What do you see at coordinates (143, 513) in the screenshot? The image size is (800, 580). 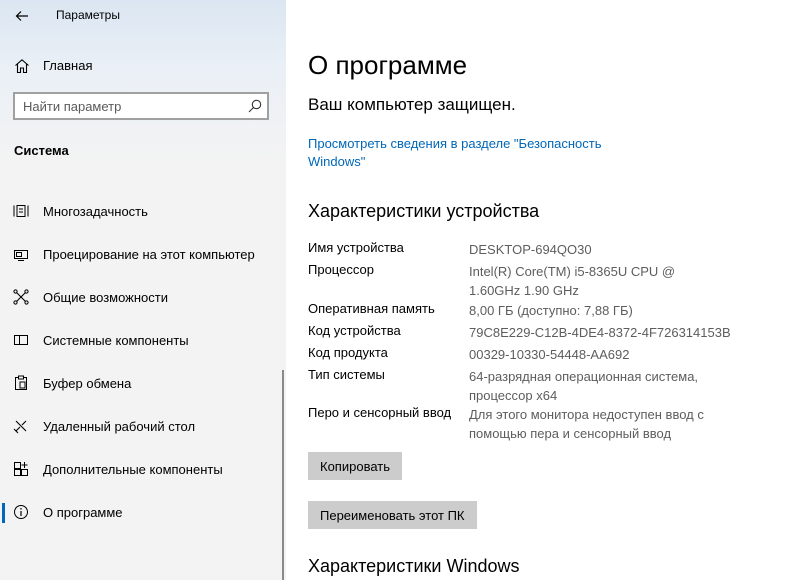 I see `sidebar-item-about: О программе` at bounding box center [143, 513].